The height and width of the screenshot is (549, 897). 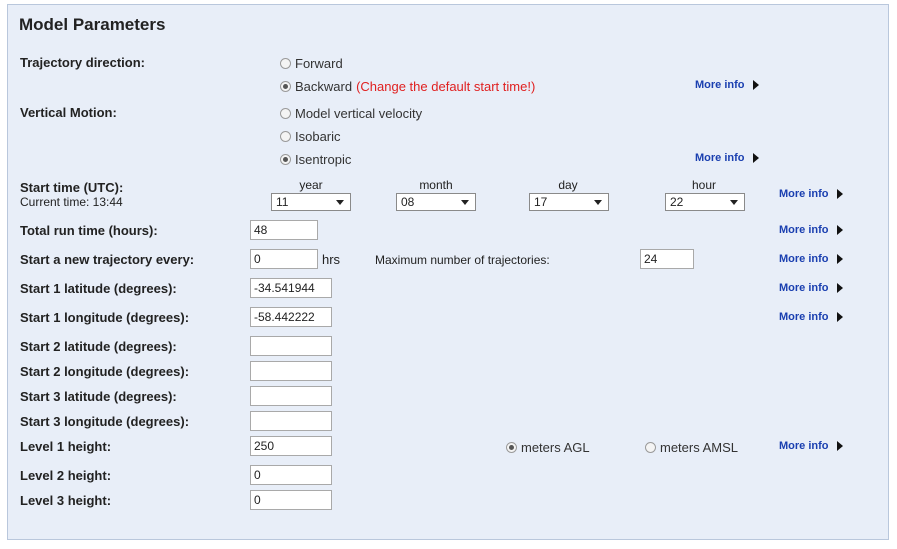 What do you see at coordinates (446, 86) in the screenshot?
I see `start-time-warning: (Change the default start time!)` at bounding box center [446, 86].